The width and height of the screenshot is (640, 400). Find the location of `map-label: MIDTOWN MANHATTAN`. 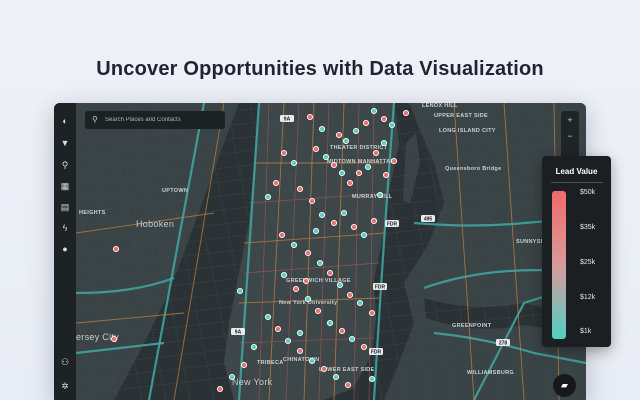

map-label: MIDTOWN MANHATTAN is located at coordinates (361, 162).